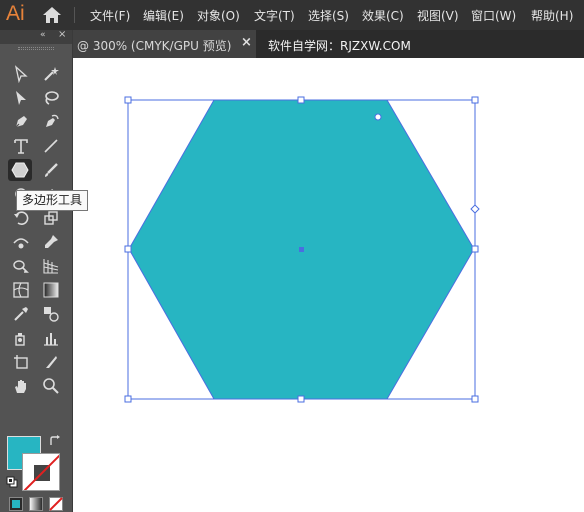 The width and height of the screenshot is (584, 512). Describe the element at coordinates (36, 48) in the screenshot. I see `drag-handle` at that location.